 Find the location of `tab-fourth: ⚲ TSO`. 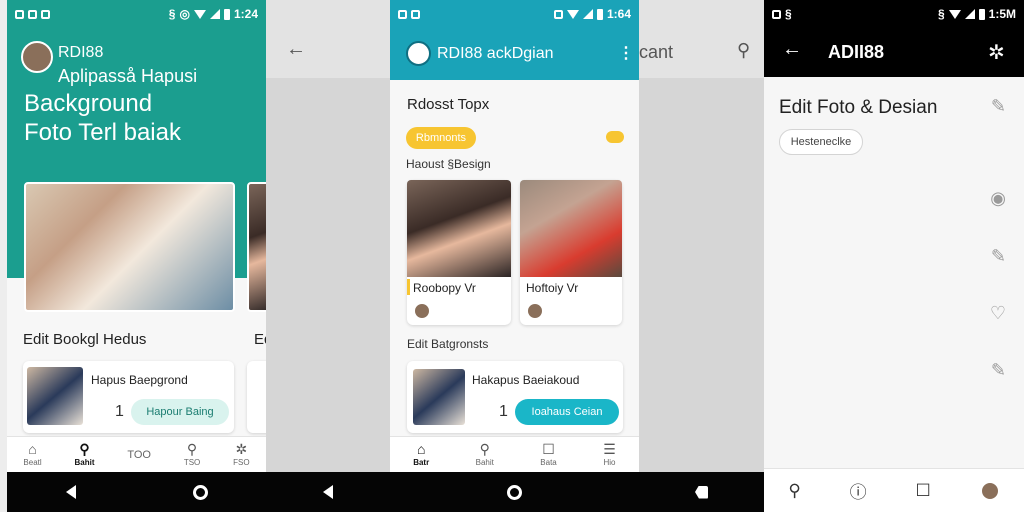

tab-fourth: ⚲ TSO is located at coordinates (192, 454).